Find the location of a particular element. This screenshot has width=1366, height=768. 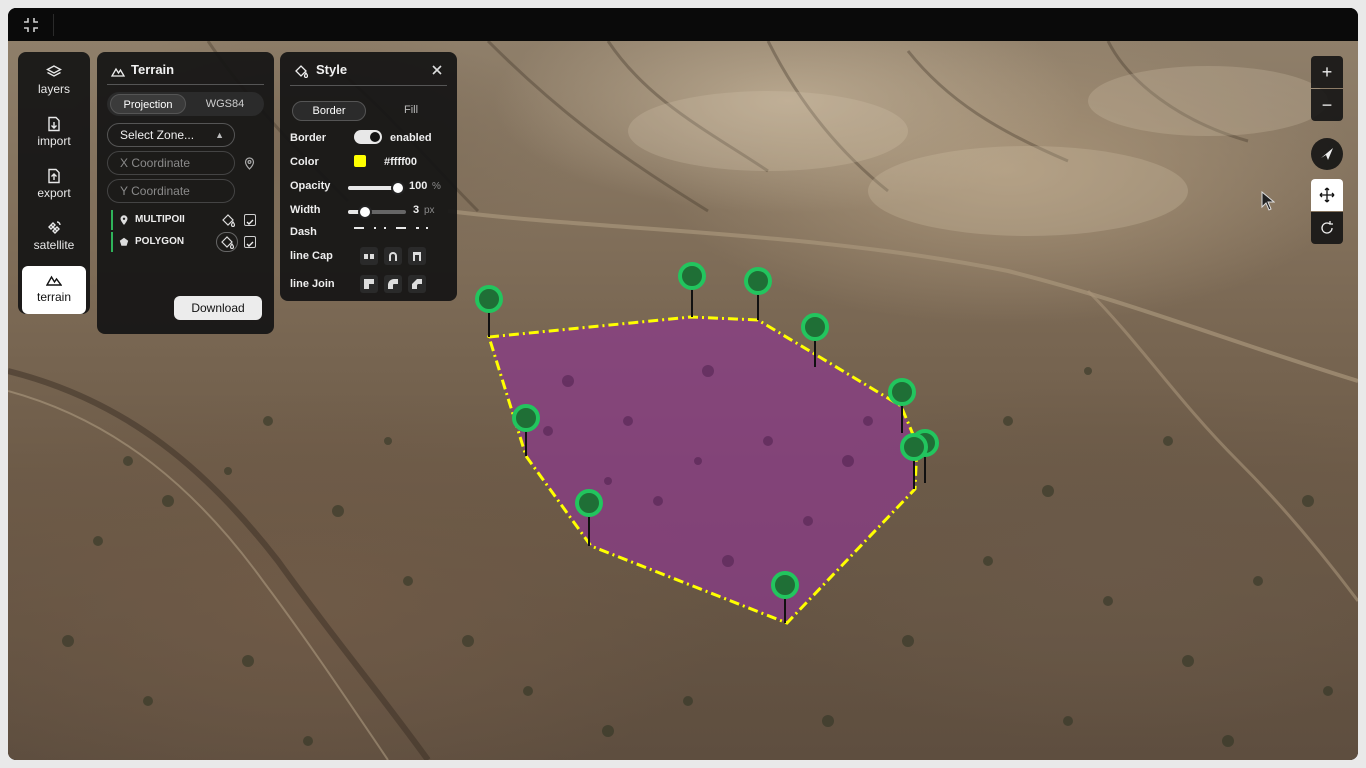

line-join-bevel-button is located at coordinates (417, 284).